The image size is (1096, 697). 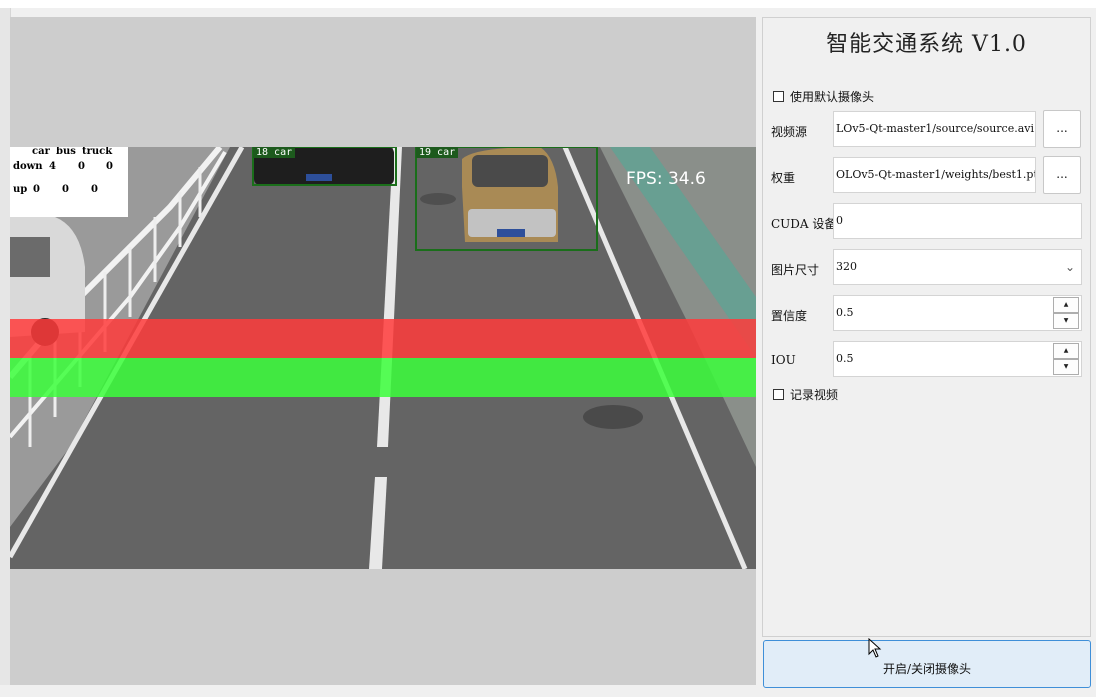 I want to click on counter-up-car: 0, so click(x=36, y=189).